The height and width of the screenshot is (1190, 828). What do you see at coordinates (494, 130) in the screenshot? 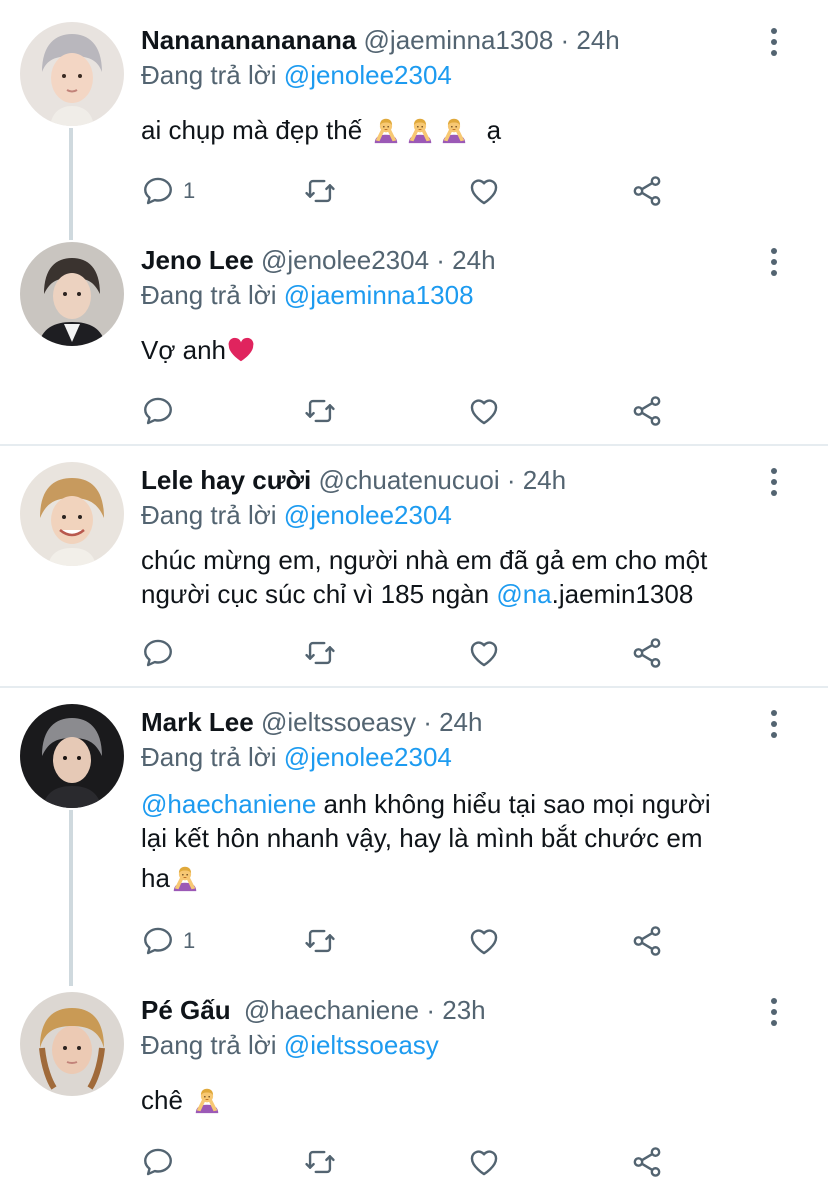
I see `tweet-text-suffix: ạ` at bounding box center [494, 130].